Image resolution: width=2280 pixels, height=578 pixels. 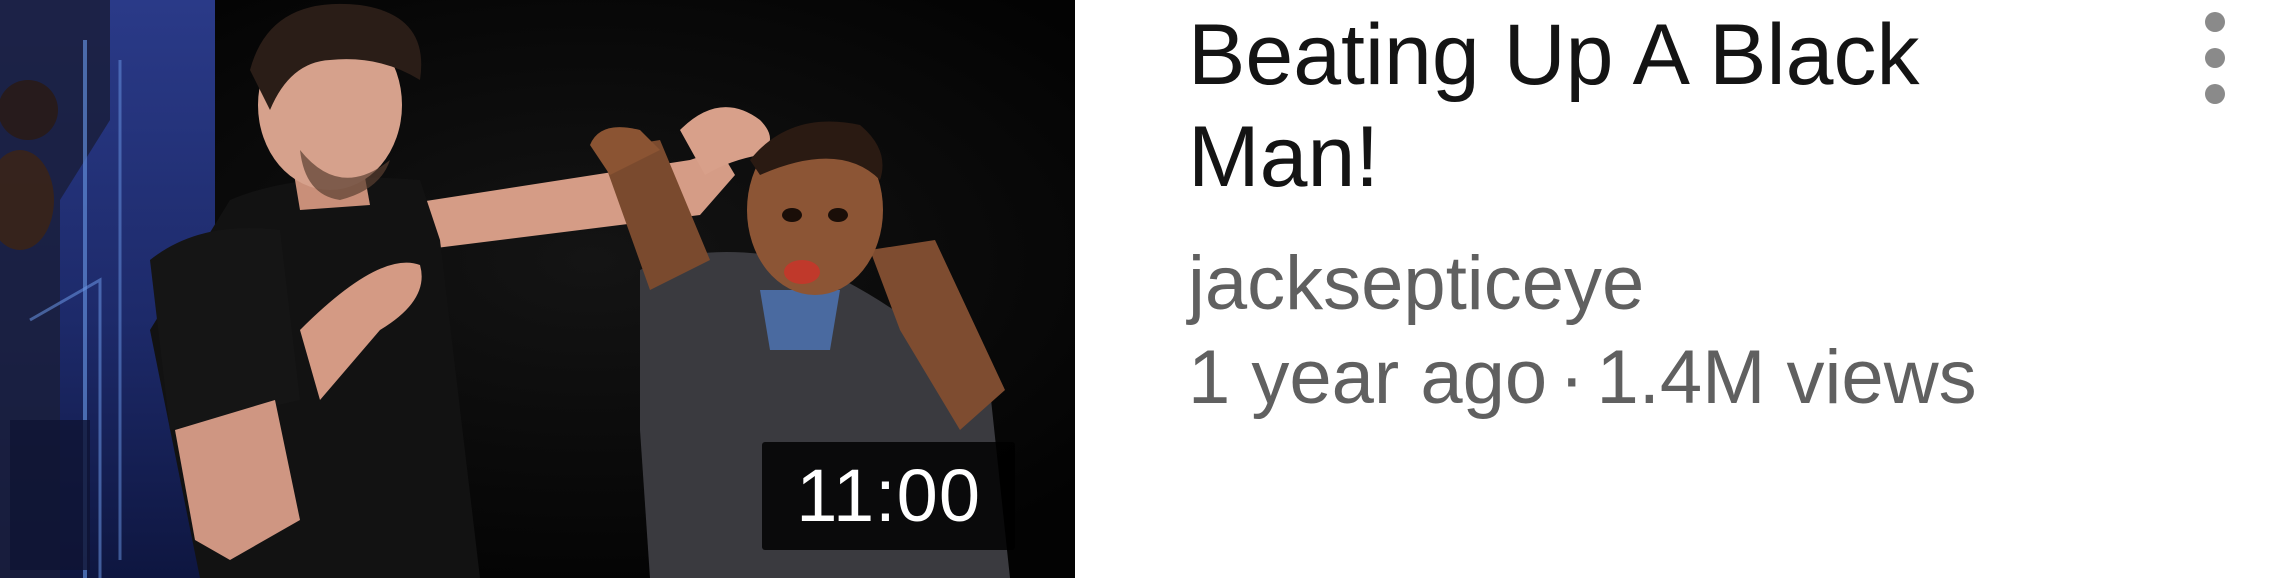 I want to click on video-stats: 1 year ago · 1.4M views, so click(x=1582, y=378).